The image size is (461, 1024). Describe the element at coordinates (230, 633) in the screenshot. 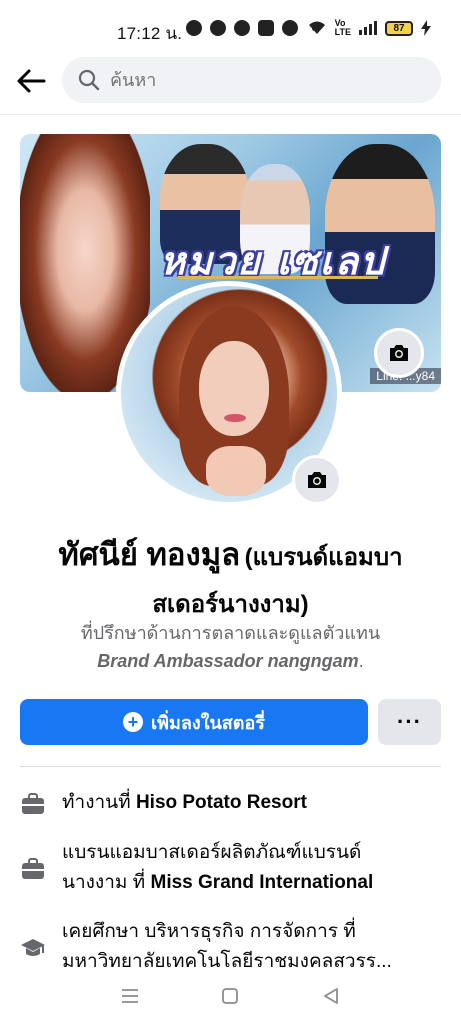

I see `bio-line-1: ที่ปรึกษาด้านการตลาดและดูแลตัวแทน` at that location.